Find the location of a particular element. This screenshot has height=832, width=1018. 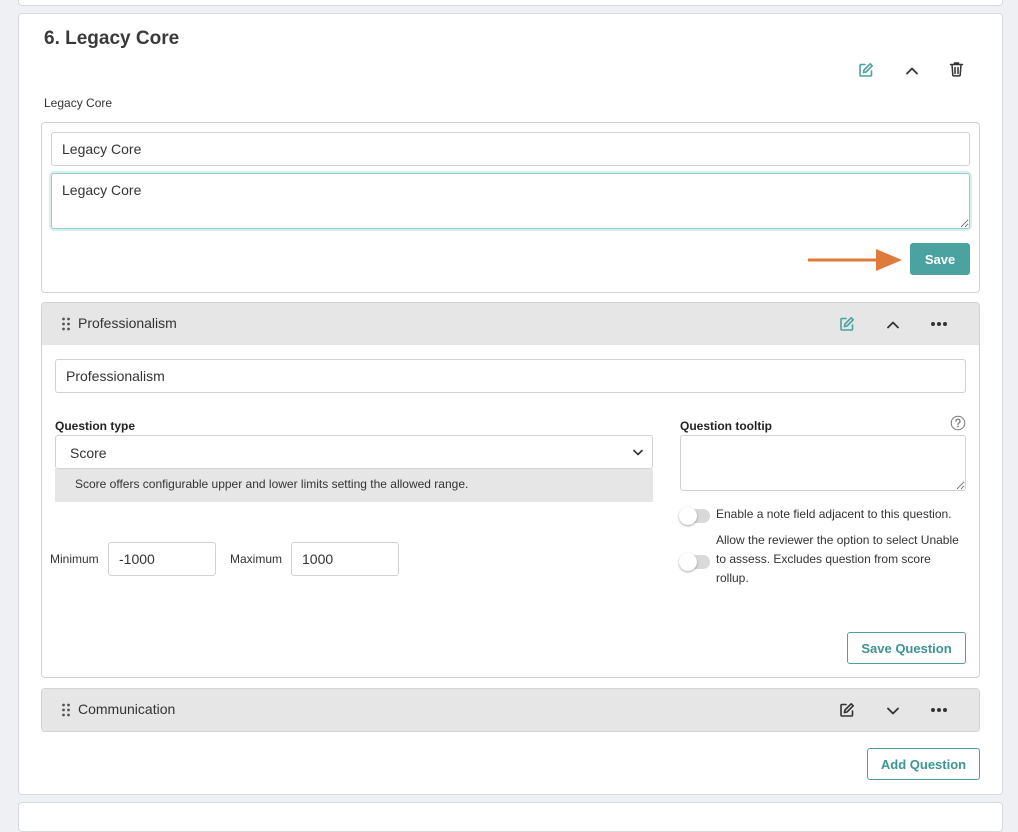

section-name-input is located at coordinates (510, 149).